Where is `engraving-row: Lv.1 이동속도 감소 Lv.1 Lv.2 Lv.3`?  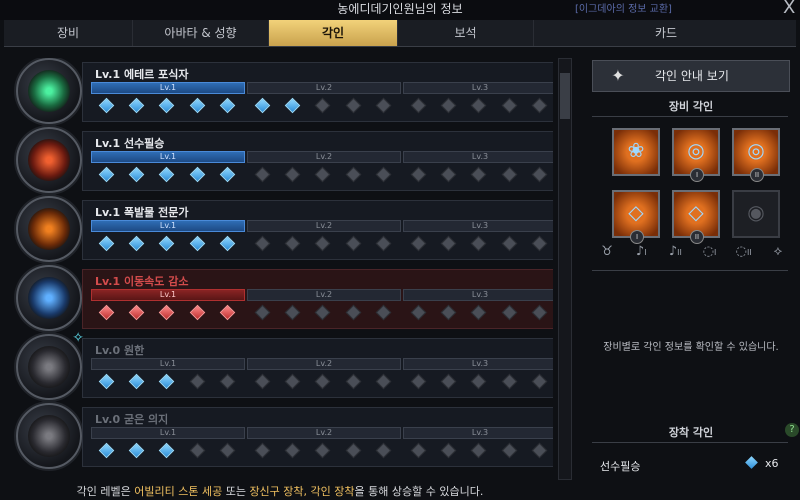
engraving-row: Lv.1 이동속도 감소 Lv.1 Lv.2 Lv.3 is located at coordinates (283, 298).